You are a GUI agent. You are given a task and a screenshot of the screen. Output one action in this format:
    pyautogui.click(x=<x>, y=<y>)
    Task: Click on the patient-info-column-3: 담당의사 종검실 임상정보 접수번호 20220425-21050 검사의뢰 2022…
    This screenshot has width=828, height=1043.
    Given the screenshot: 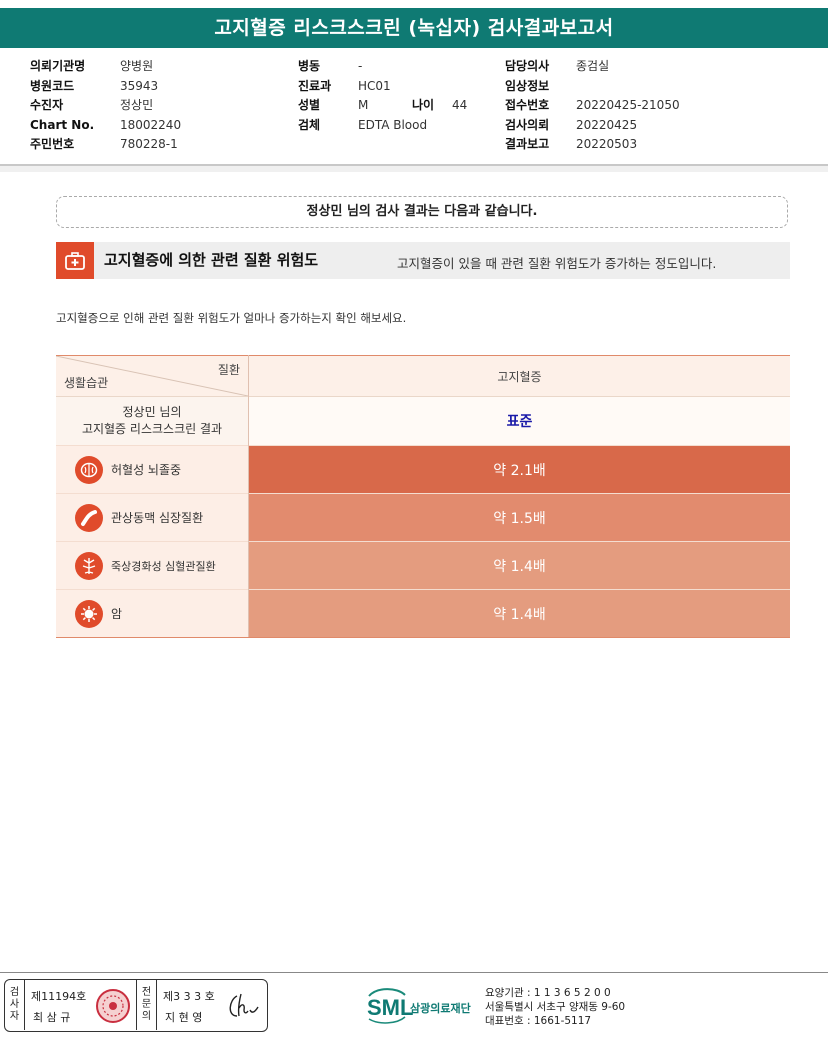 What is the action you would take?
    pyautogui.click(x=592, y=106)
    